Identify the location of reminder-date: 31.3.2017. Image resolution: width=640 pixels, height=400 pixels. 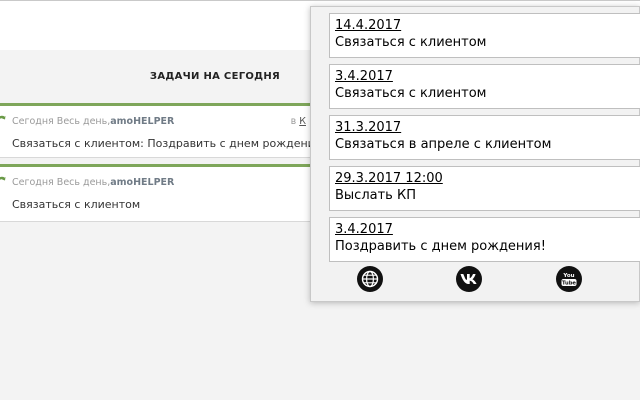
(484, 127).